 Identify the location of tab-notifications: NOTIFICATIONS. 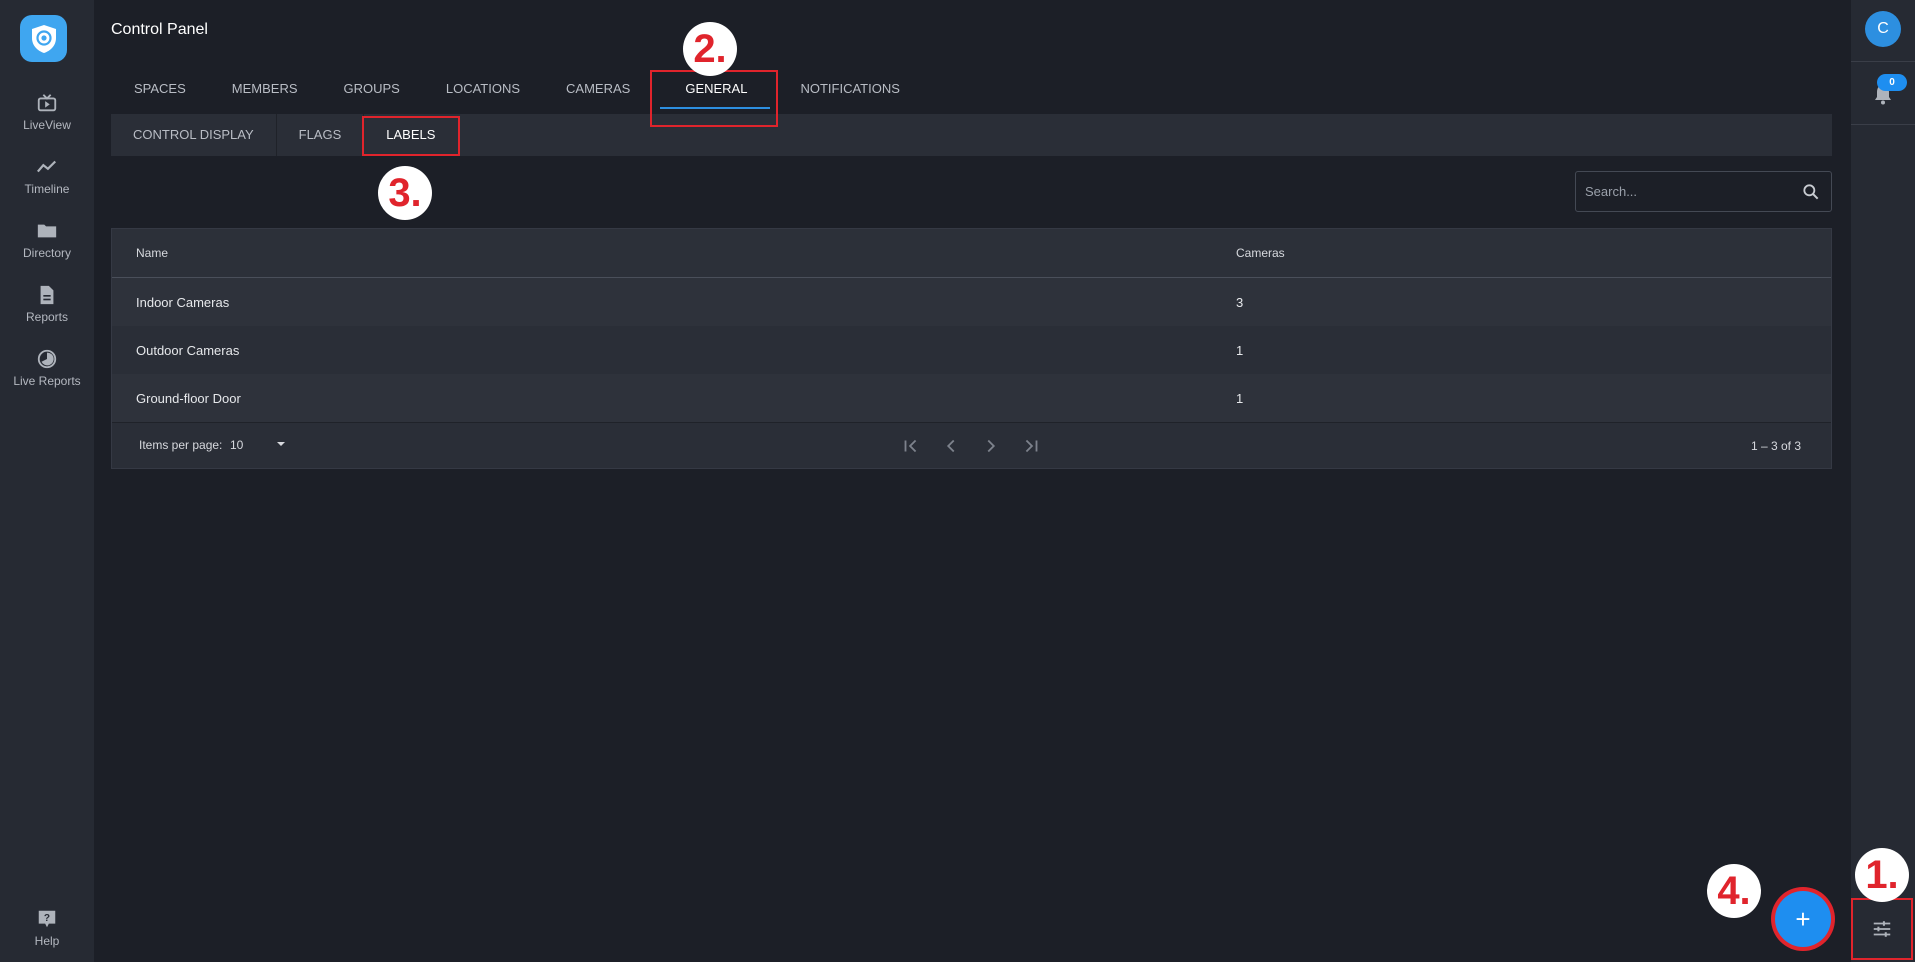
(849, 89).